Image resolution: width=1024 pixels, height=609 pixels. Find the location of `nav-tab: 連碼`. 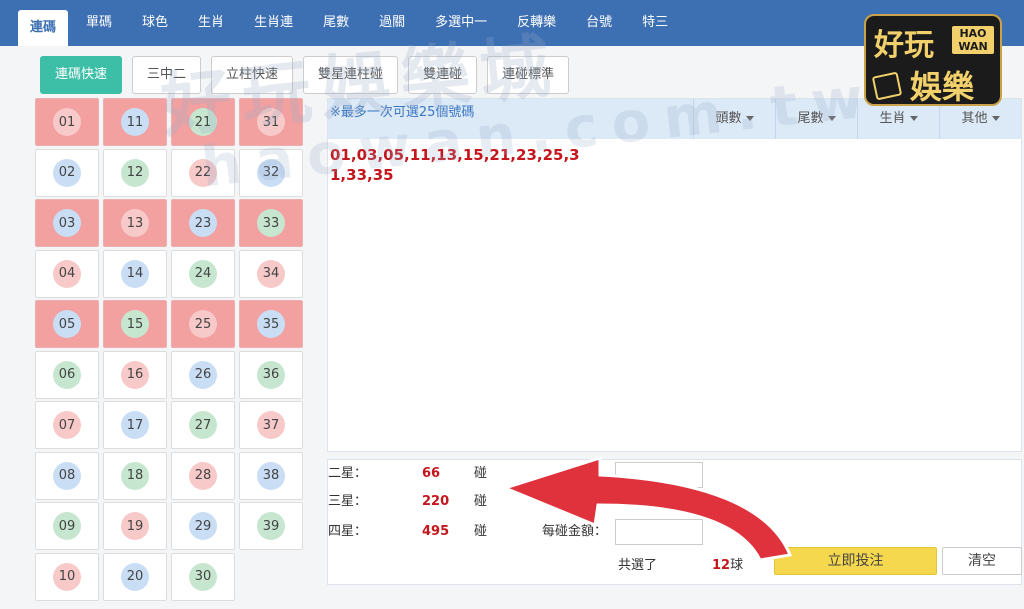

nav-tab: 連碼 is located at coordinates (43, 28).